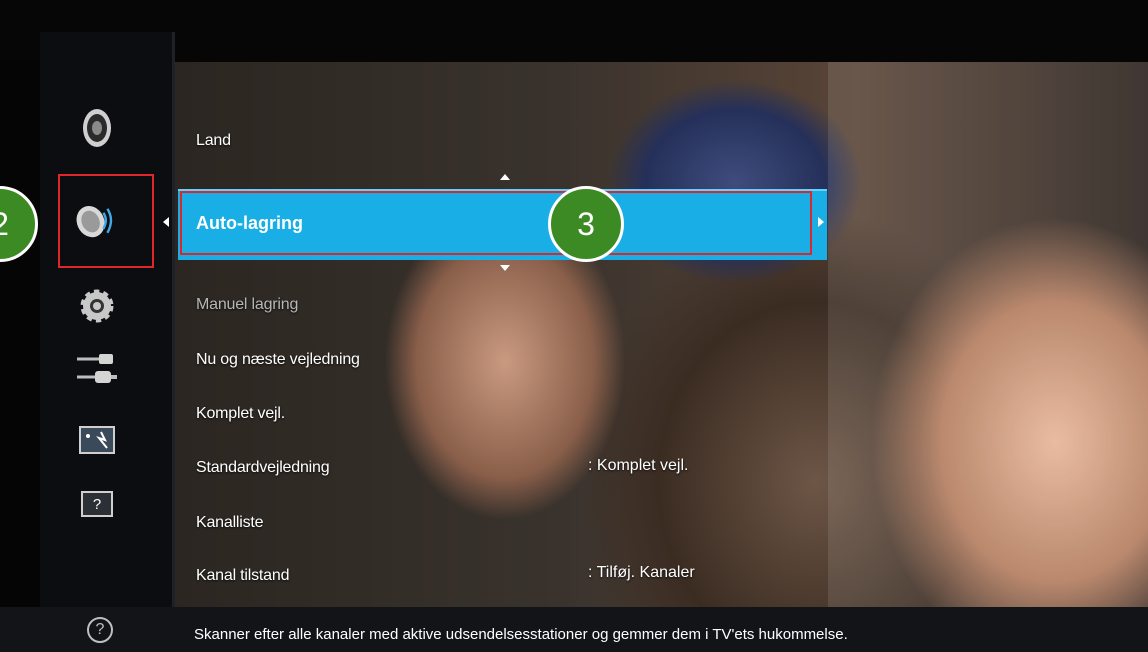 The height and width of the screenshot is (652, 1148). What do you see at coordinates (240, 414) in the screenshot?
I see `menu-item-komplet-vejl: Komplet vejl.` at bounding box center [240, 414].